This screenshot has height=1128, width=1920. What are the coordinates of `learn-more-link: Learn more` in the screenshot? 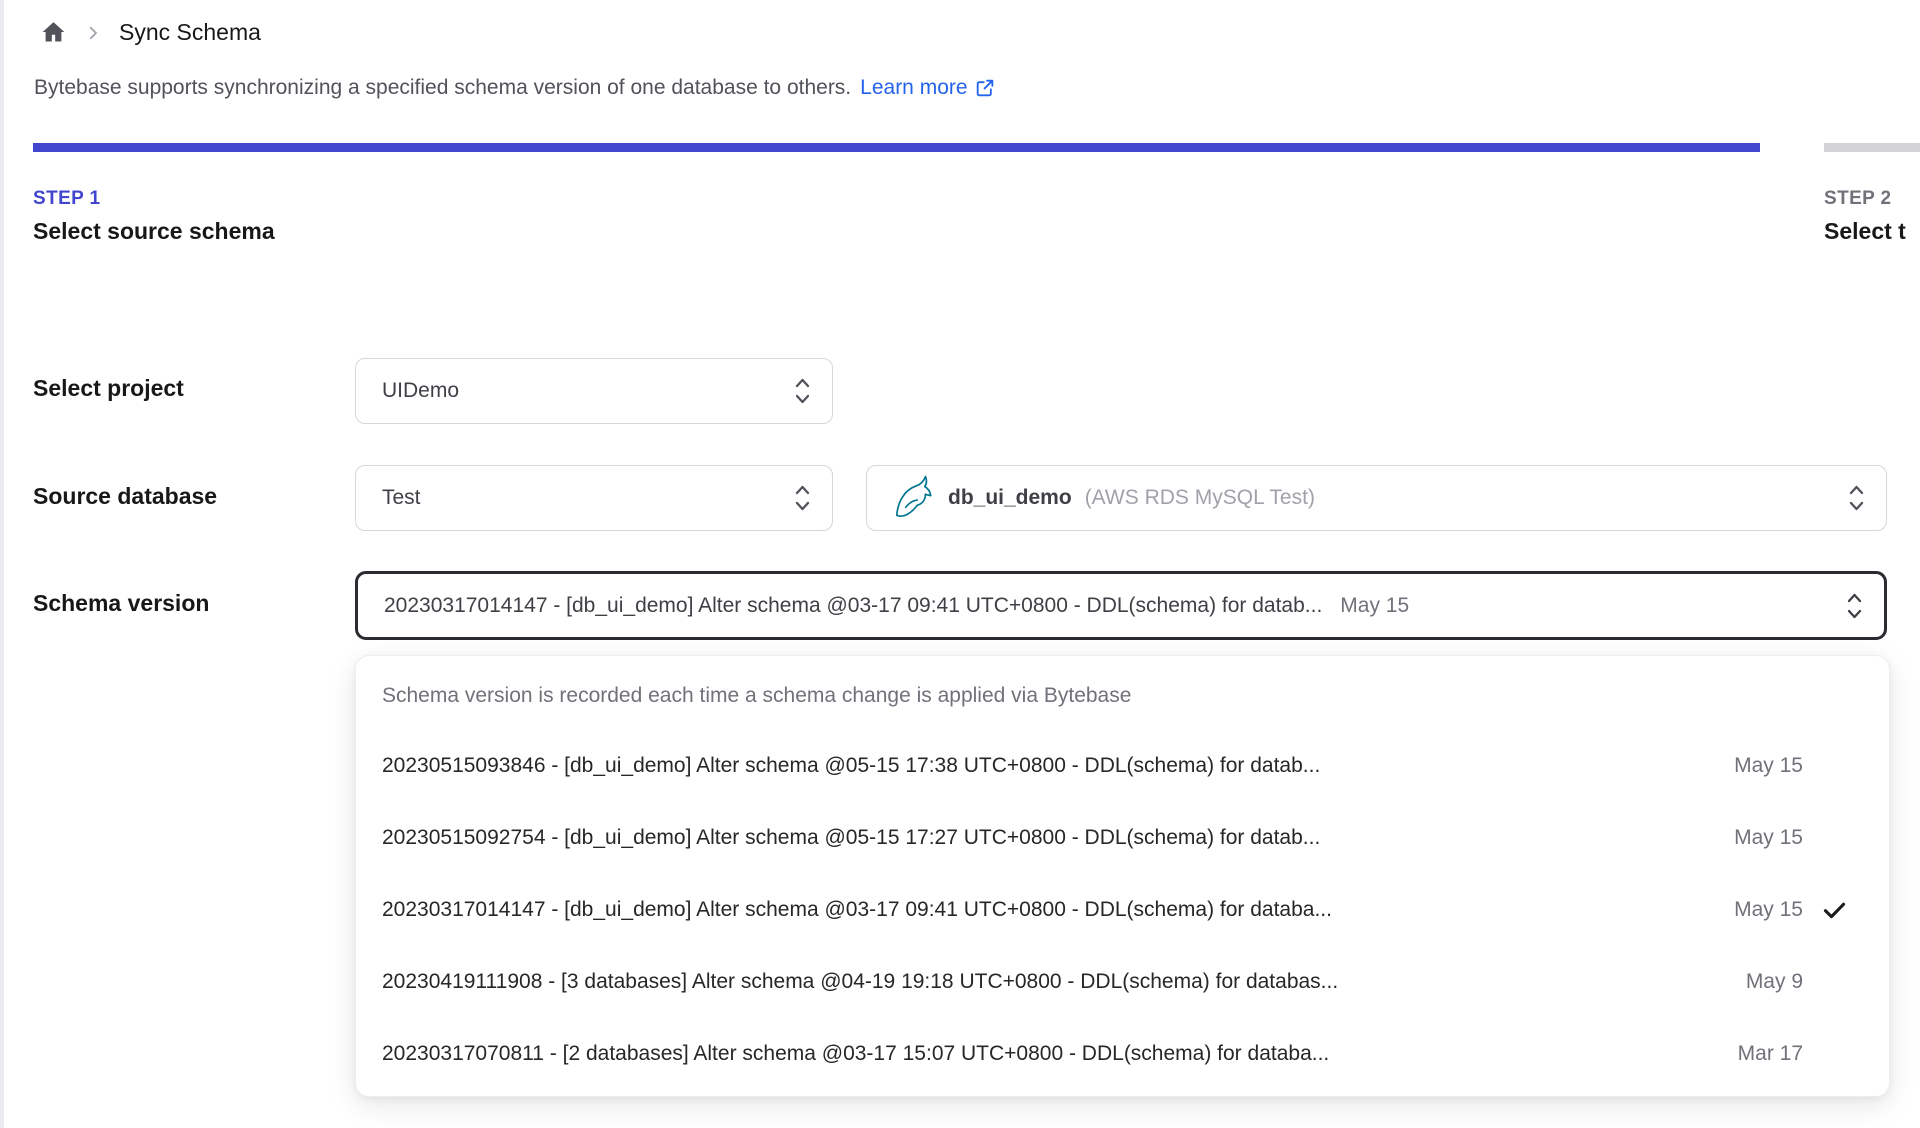 It's located at (927, 88).